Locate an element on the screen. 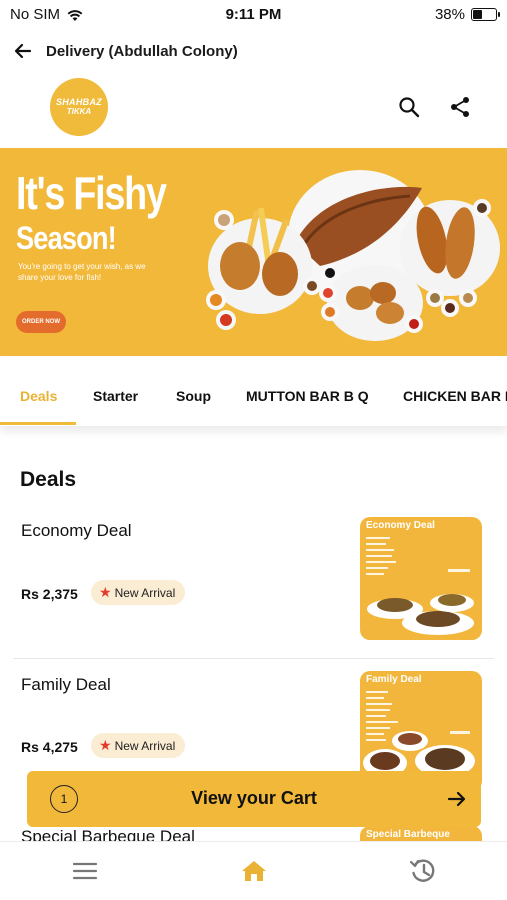 The height and width of the screenshot is (900, 507). tab-soup: Soup is located at coordinates (193, 396).